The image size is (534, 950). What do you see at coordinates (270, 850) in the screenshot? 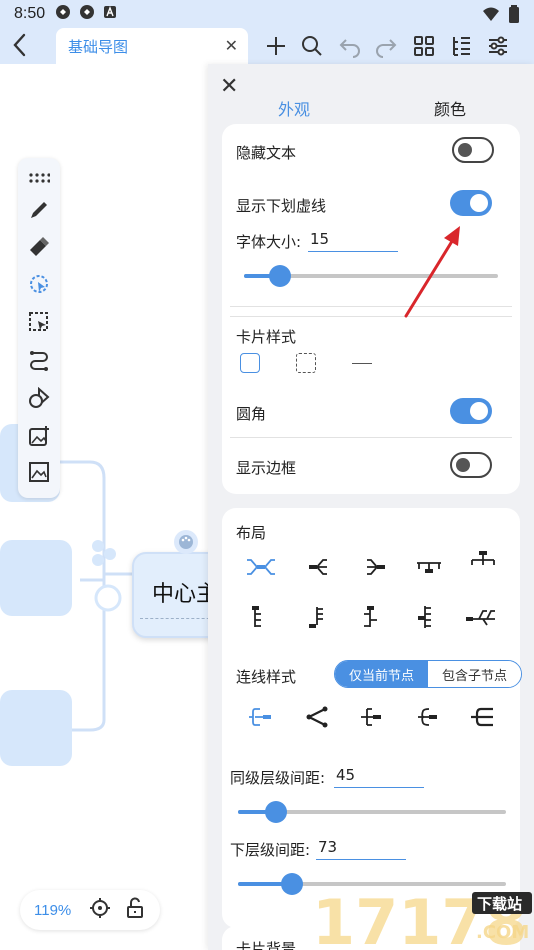
I see `child-gap-label: 下层级间距:` at bounding box center [270, 850].